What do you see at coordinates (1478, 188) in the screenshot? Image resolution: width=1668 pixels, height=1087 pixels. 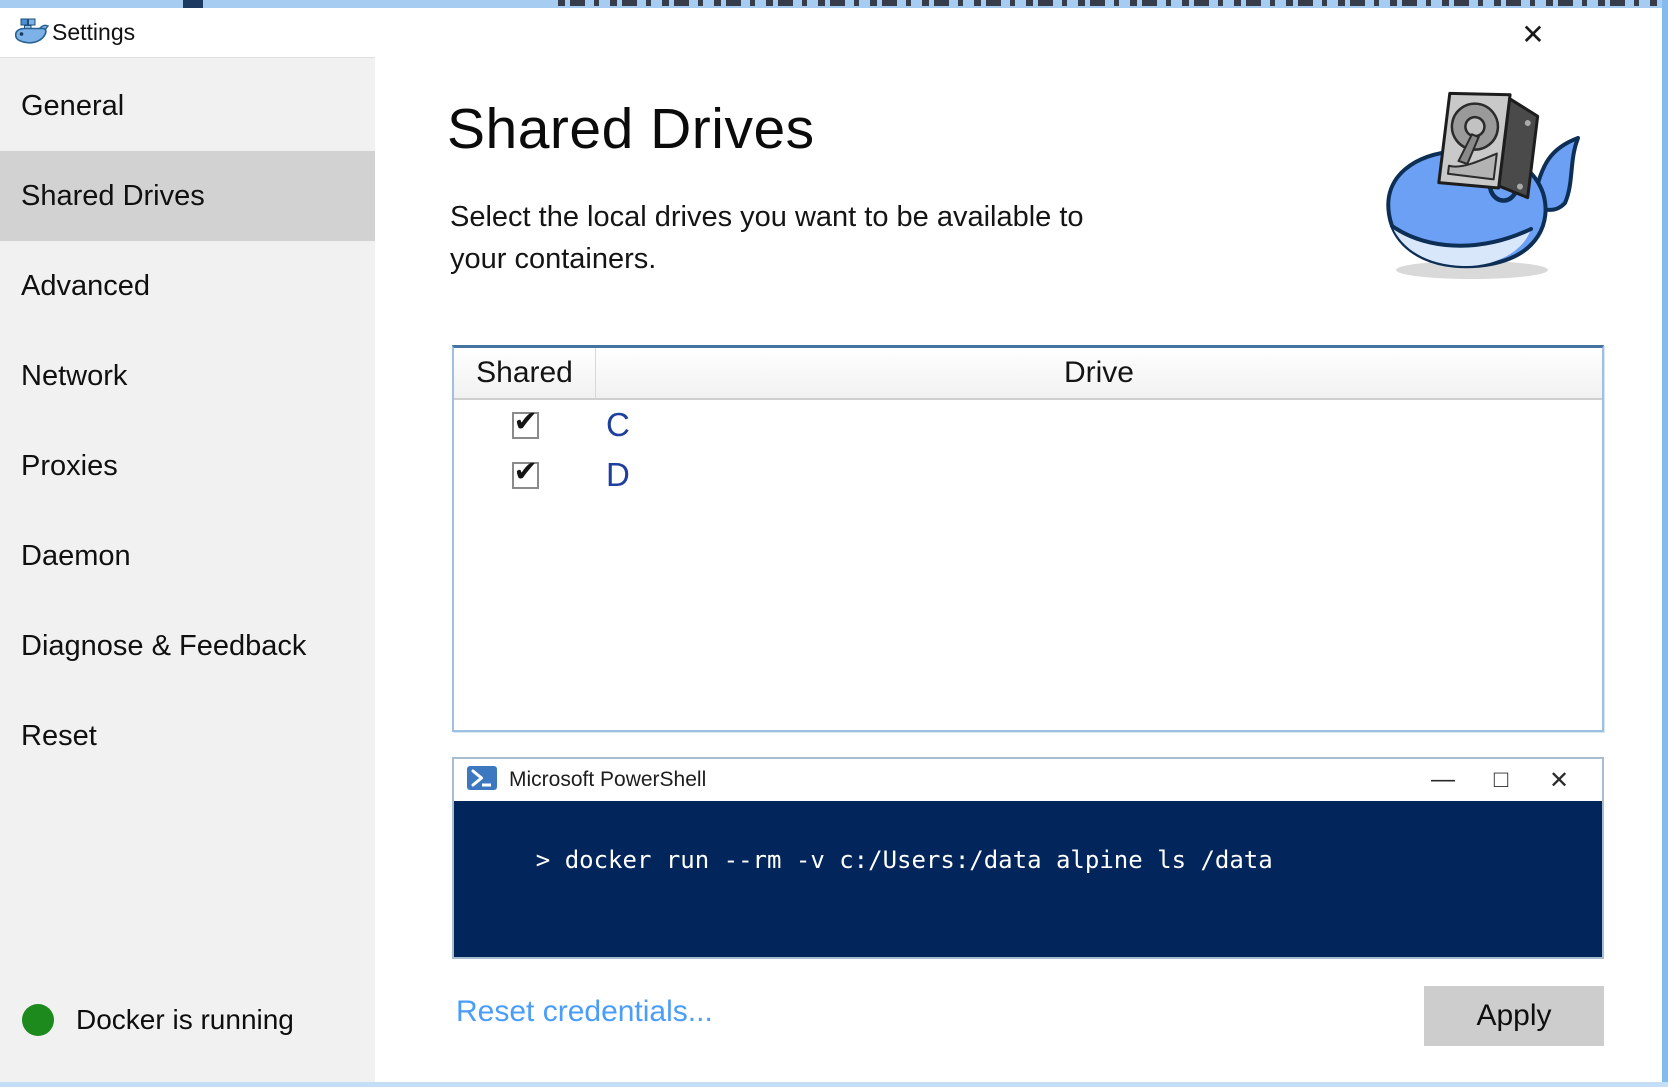 I see `docker-whale-harddrive-illustration` at bounding box center [1478, 188].